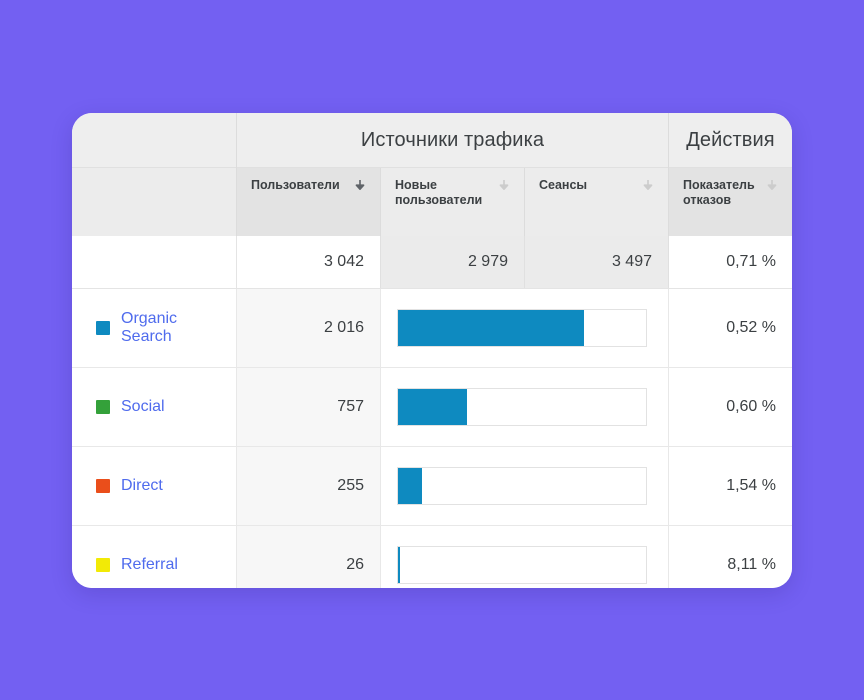  What do you see at coordinates (596, 201) in the screenshot?
I see `column-header-sessions: Сеансы` at bounding box center [596, 201].